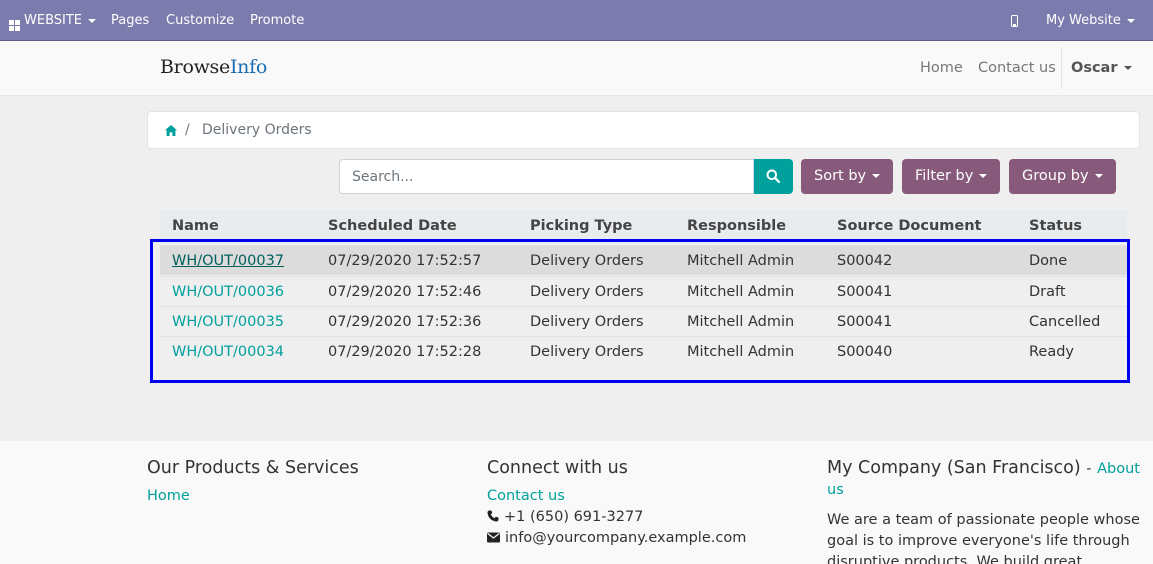  I want to click on site-selector-label: My Website, so click(1083, 20).